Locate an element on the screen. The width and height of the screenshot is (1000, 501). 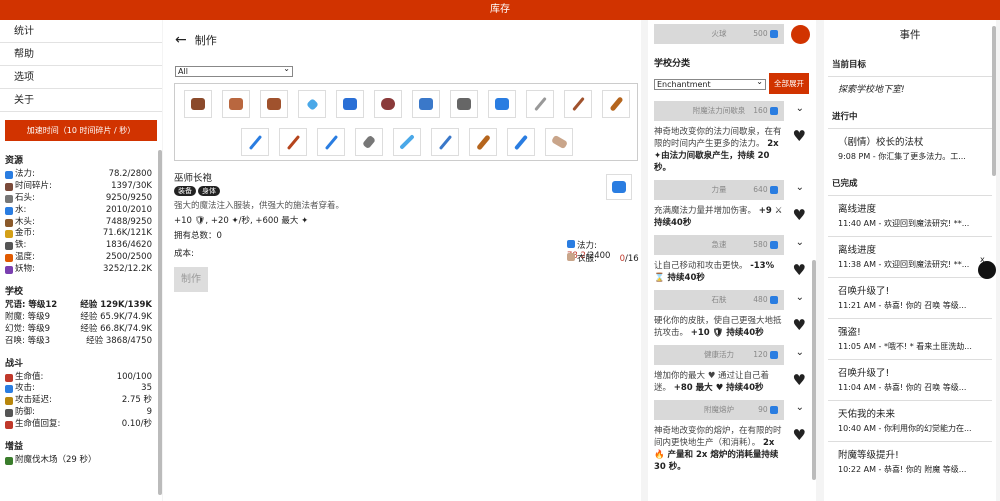
item-great-sword is located at coordinates (407, 142).